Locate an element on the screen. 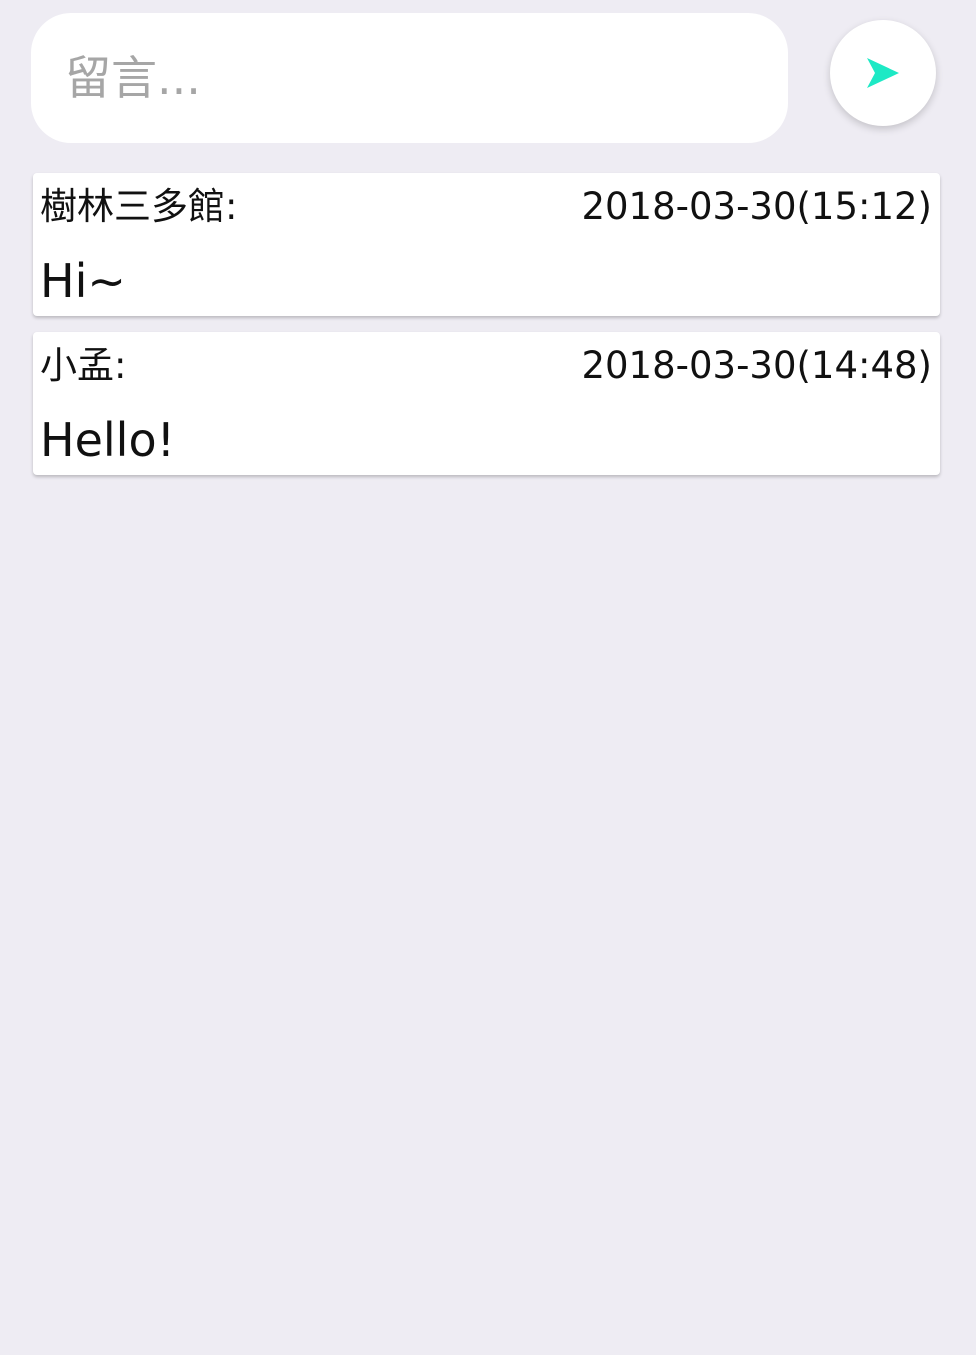 The image size is (976, 1355). message-text: Hi~ is located at coordinates (83, 281).